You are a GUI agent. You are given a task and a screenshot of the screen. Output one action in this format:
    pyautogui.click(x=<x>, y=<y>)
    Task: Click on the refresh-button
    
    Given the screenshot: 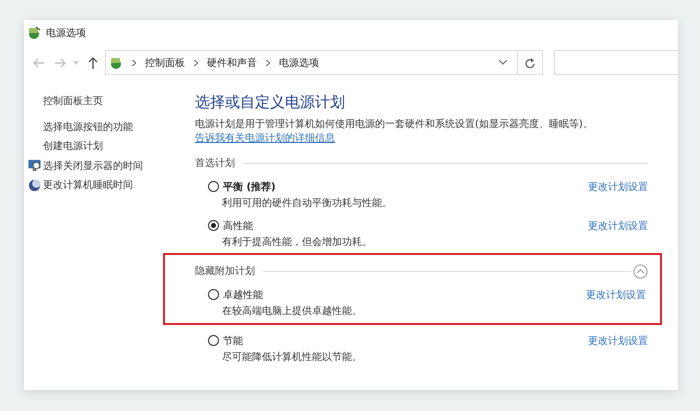 What is the action you would take?
    pyautogui.click(x=530, y=62)
    